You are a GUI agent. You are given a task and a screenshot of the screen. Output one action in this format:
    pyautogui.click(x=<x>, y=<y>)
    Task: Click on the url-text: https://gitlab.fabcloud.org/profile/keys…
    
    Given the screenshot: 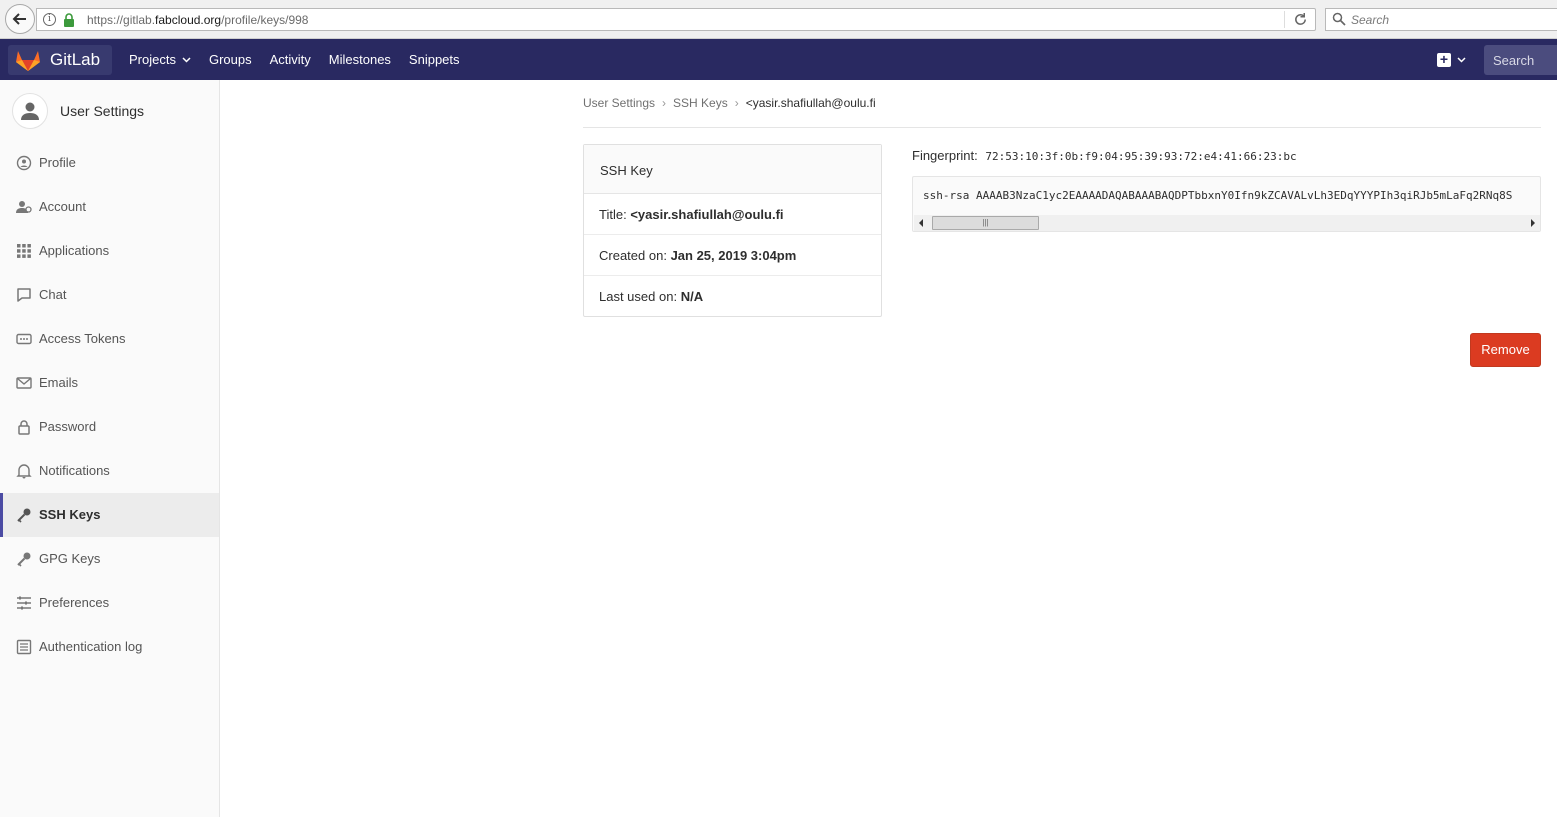 What is the action you would take?
    pyautogui.click(x=198, y=20)
    